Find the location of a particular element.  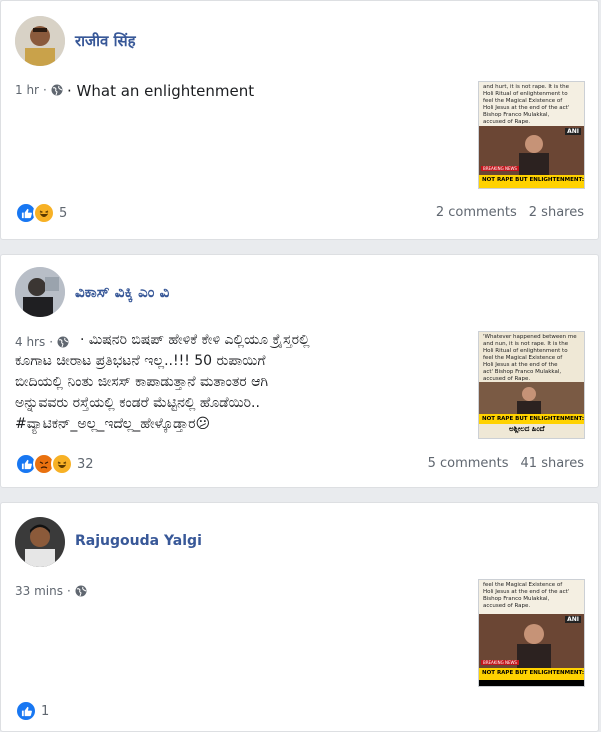

reaction-count: 1 is located at coordinates (45, 711).